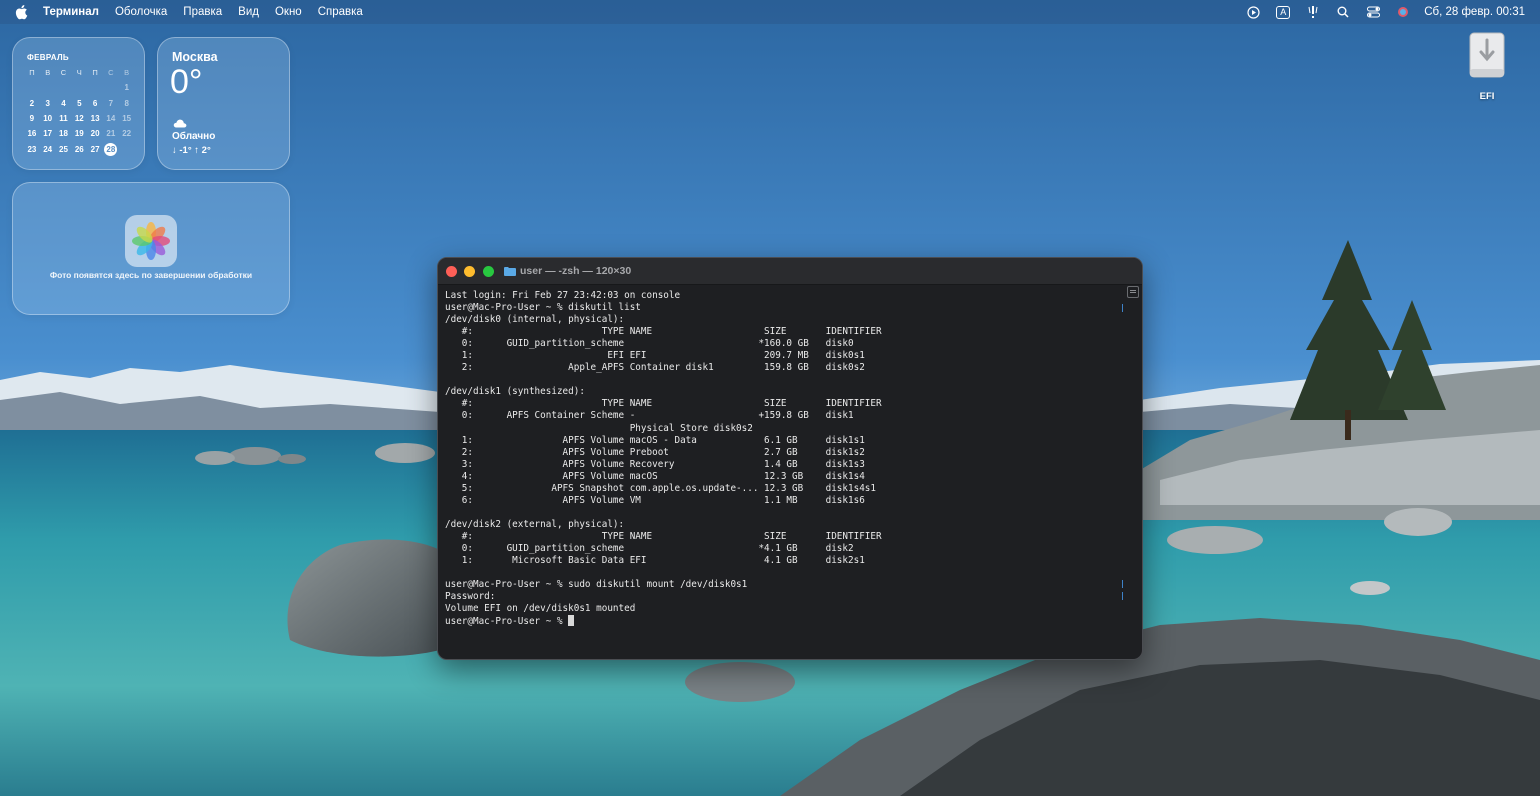  Describe the element at coordinates (191, 150) in the screenshot. I see `weather-range: ↓ -1° ↑ 2°` at that location.